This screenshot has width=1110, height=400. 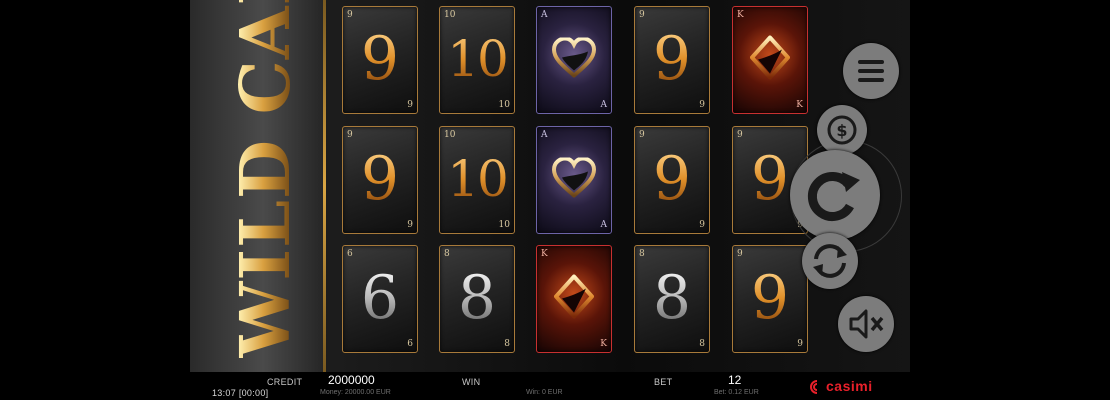 What do you see at coordinates (355, 392) in the screenshot?
I see `money-text: Money: 20000.00 EUR` at bounding box center [355, 392].